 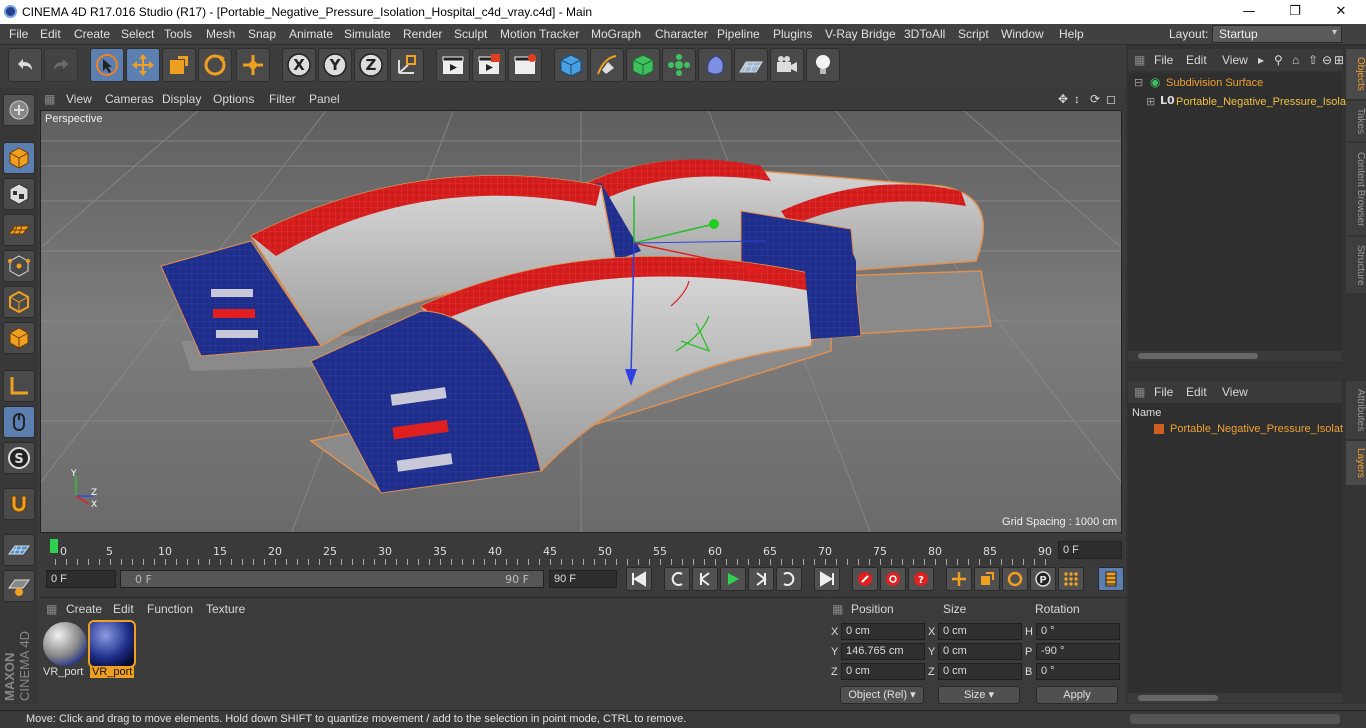 What do you see at coordinates (282, 99) in the screenshot?
I see `viewport-menu-filter: Filter` at bounding box center [282, 99].